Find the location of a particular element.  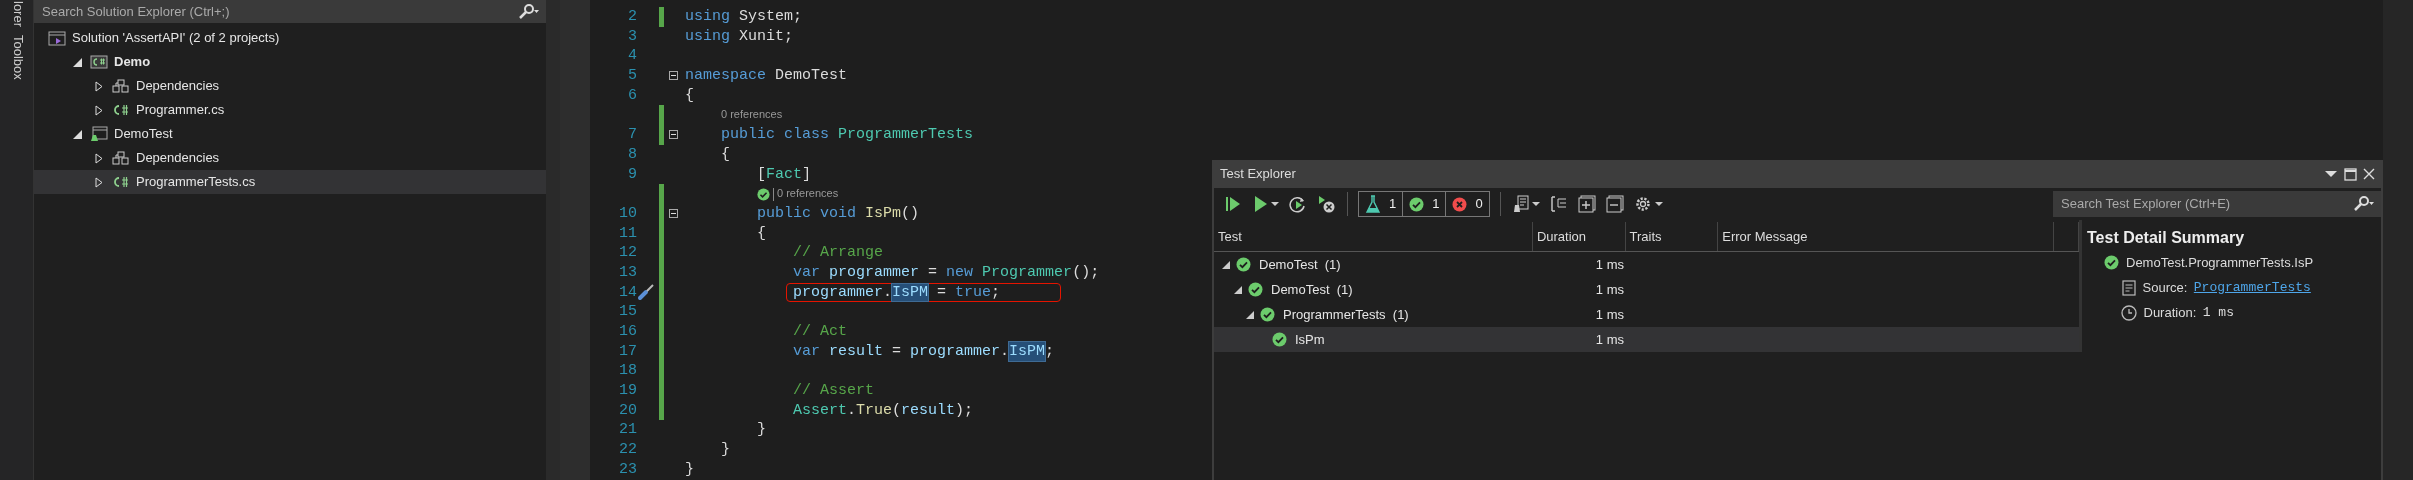

expand-all-icon is located at coordinates (1586, 204).